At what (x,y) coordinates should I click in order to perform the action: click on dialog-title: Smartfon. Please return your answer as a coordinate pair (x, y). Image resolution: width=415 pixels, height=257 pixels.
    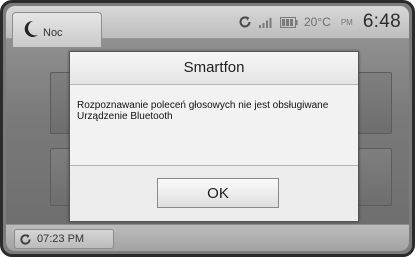
    Looking at the image, I should click on (214, 67).